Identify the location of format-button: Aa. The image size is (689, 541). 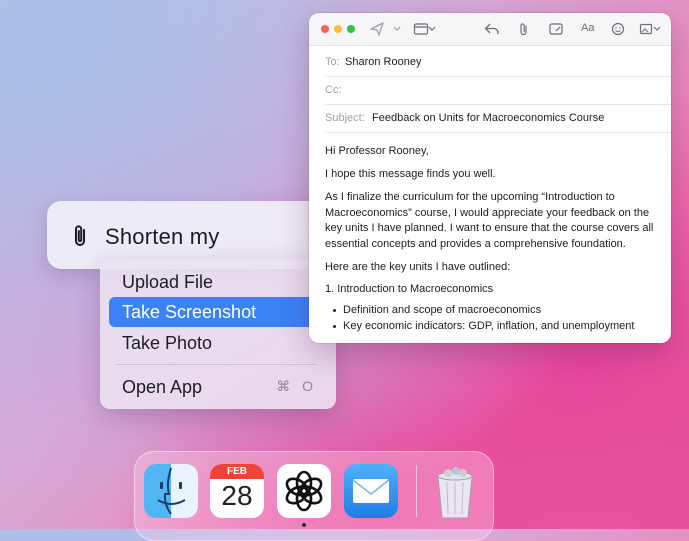
(587, 28).